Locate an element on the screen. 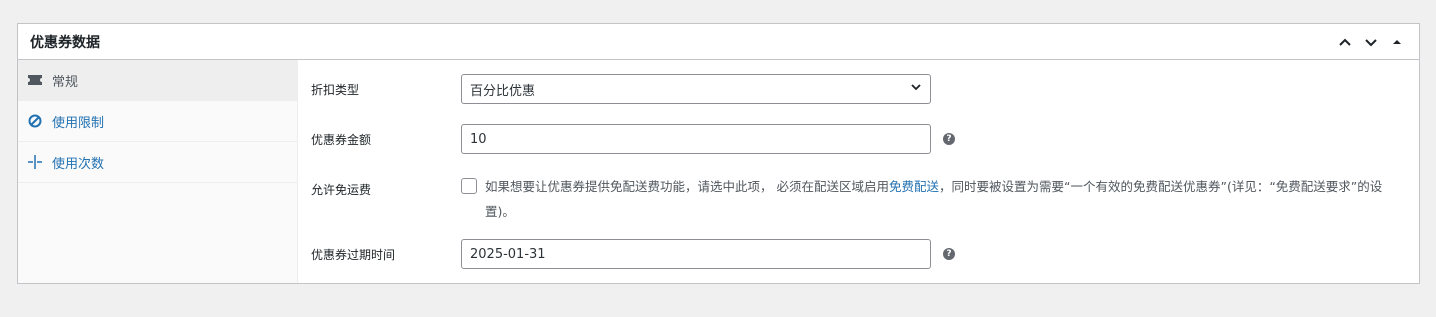 The height and width of the screenshot is (317, 1436). collapse-toggle-icon is located at coordinates (1397, 42).